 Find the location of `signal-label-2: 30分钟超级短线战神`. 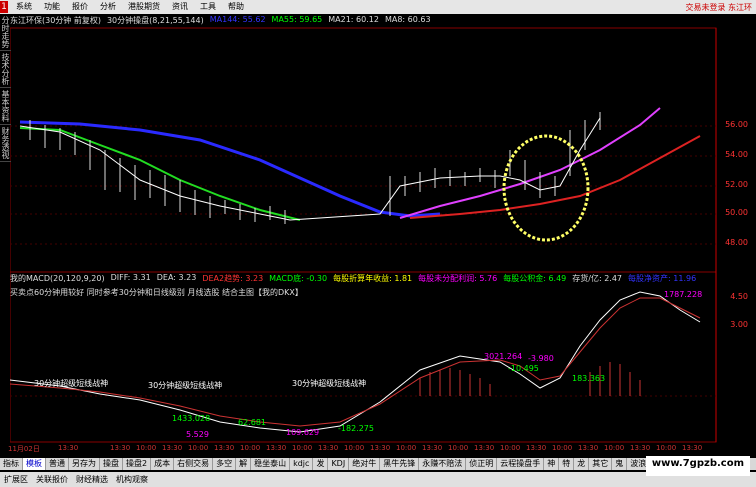

signal-label-2: 30分钟超级短线战神 is located at coordinates (185, 385).